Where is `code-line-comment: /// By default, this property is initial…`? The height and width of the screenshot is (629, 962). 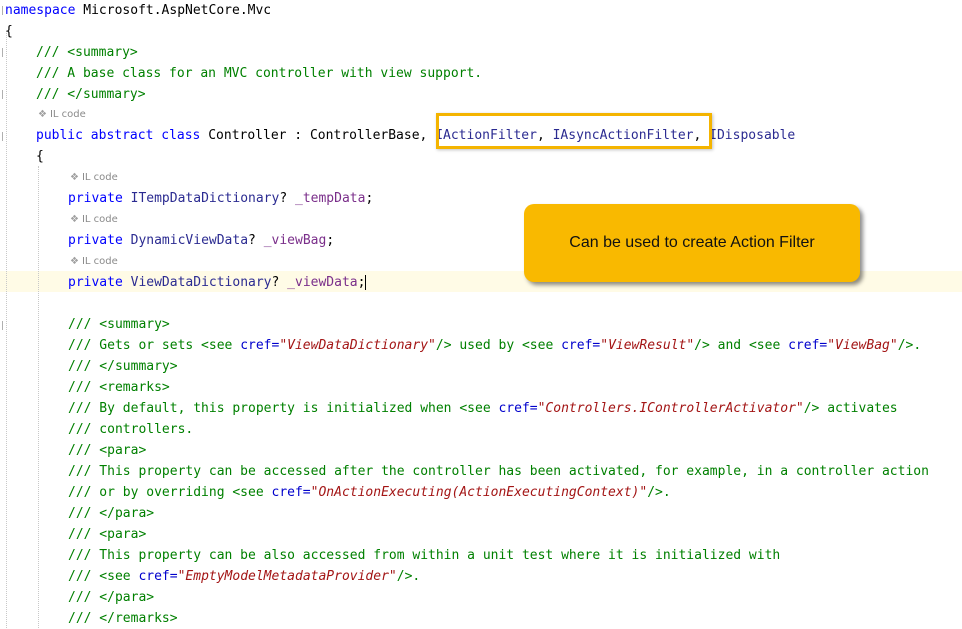 code-line-comment: /// By default, this property is initial… is located at coordinates (483, 408).